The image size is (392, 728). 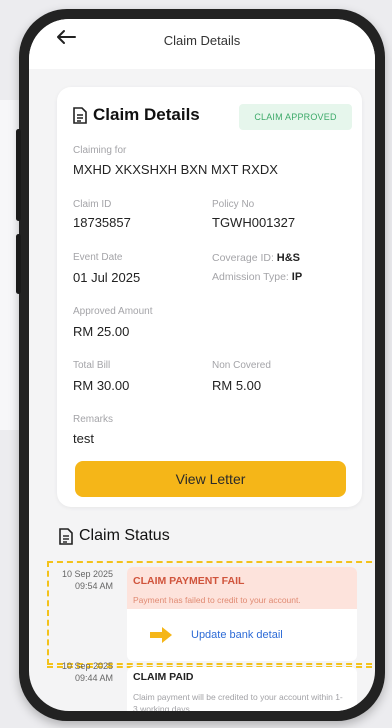 I want to click on card-title: Claim Details, so click(x=146, y=114).